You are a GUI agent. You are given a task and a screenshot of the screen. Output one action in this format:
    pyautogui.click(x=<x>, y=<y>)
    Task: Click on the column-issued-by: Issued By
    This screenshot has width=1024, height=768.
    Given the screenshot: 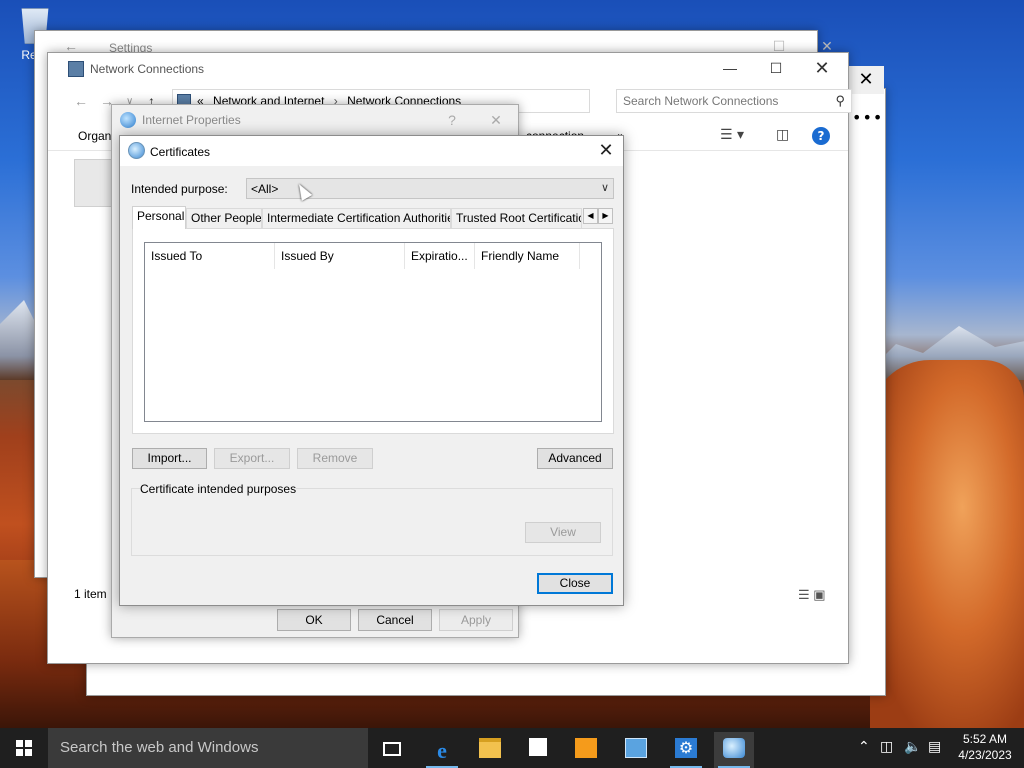 What is the action you would take?
    pyautogui.click(x=340, y=256)
    